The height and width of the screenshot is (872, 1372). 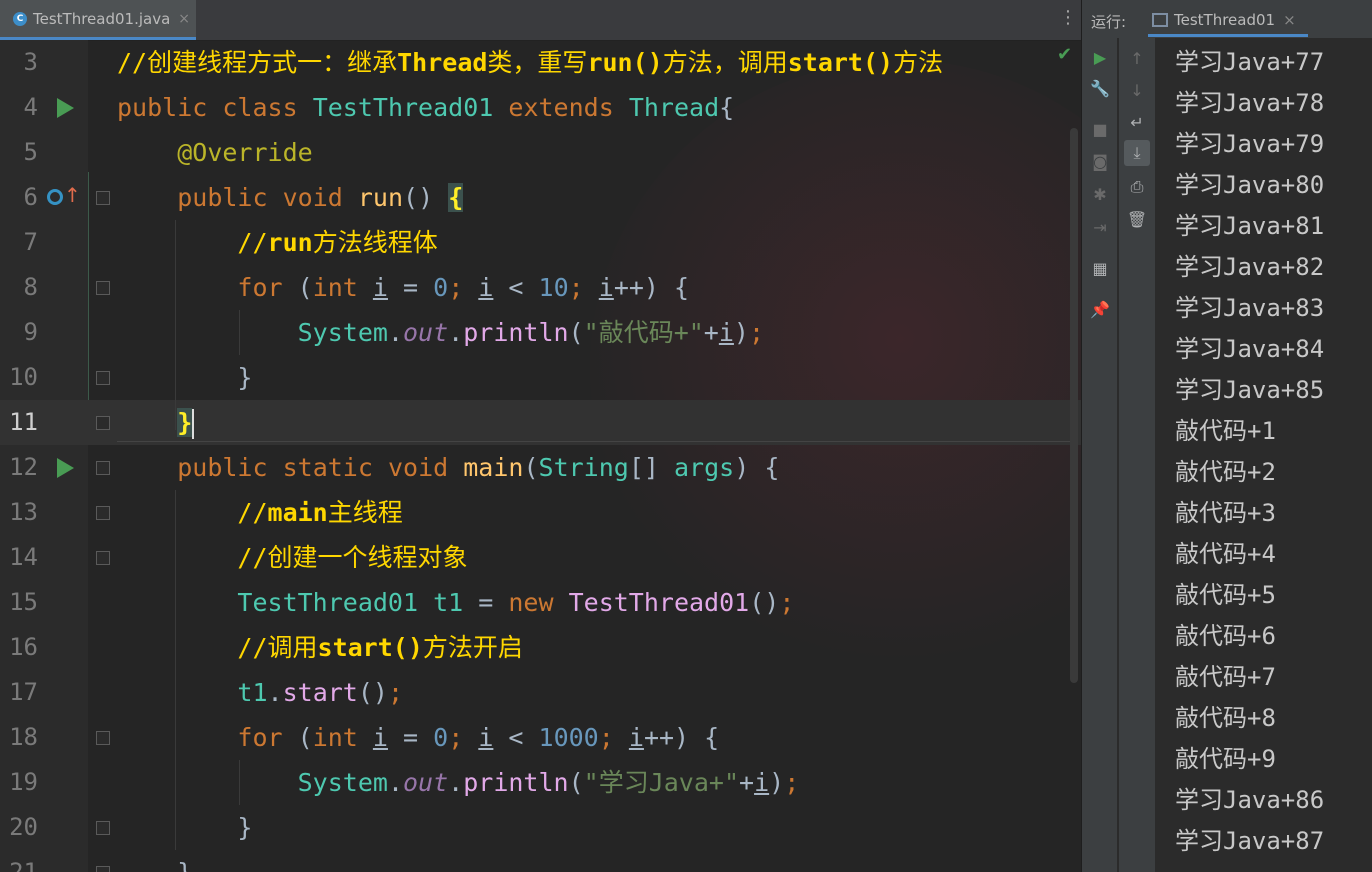 I want to click on run-main-icon, so click(x=65, y=468).